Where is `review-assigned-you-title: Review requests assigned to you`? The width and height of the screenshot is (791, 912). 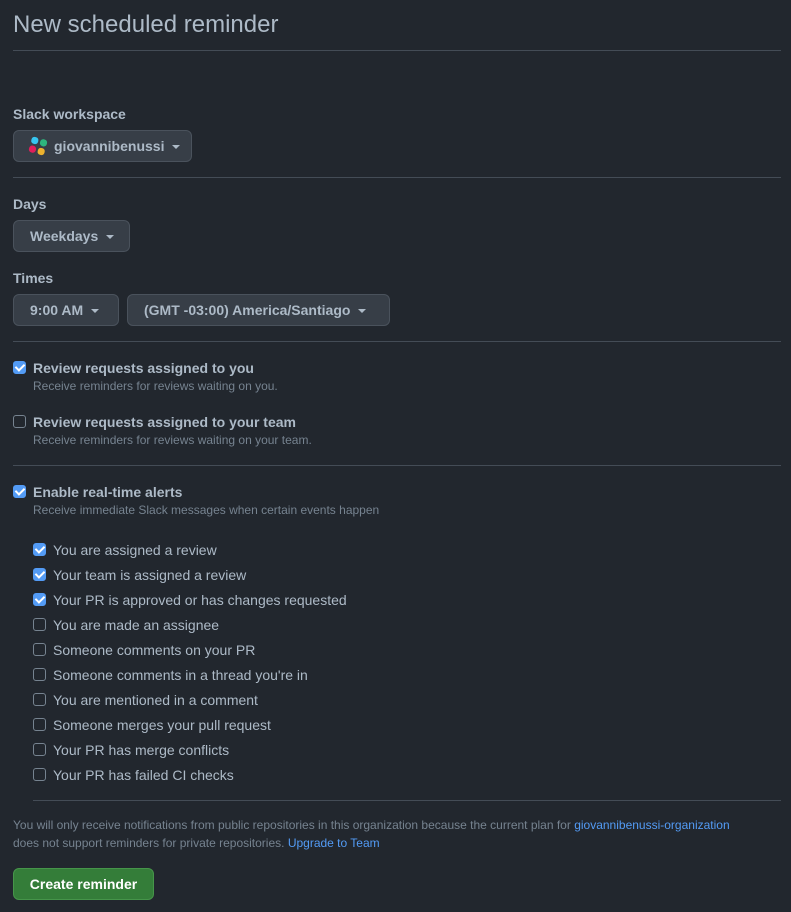
review-assigned-you-title: Review requests assigned to you is located at coordinates (143, 368).